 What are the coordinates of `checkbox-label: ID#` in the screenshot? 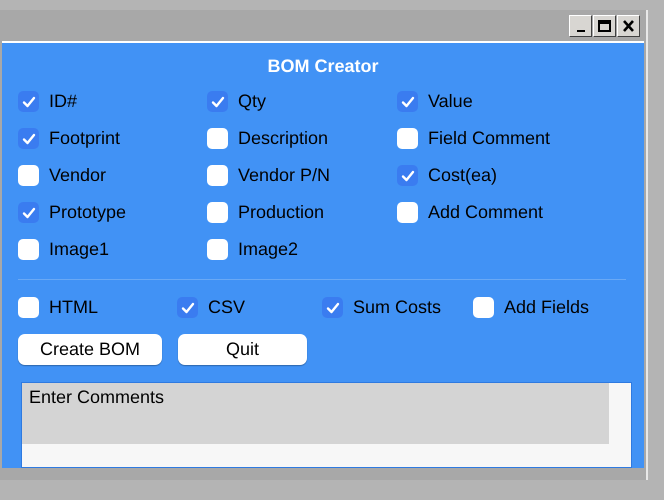 It's located at (63, 101).